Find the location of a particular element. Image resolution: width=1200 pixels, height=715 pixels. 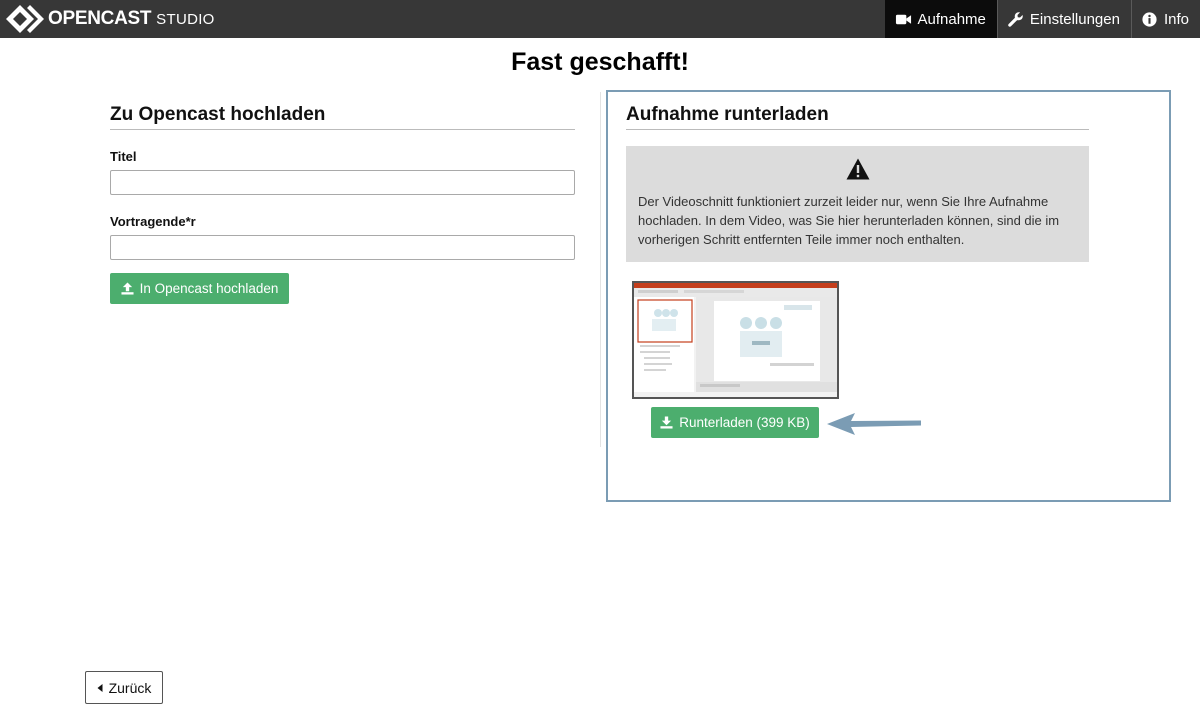

download-button: Runterladen (399 KB) is located at coordinates (735, 422).